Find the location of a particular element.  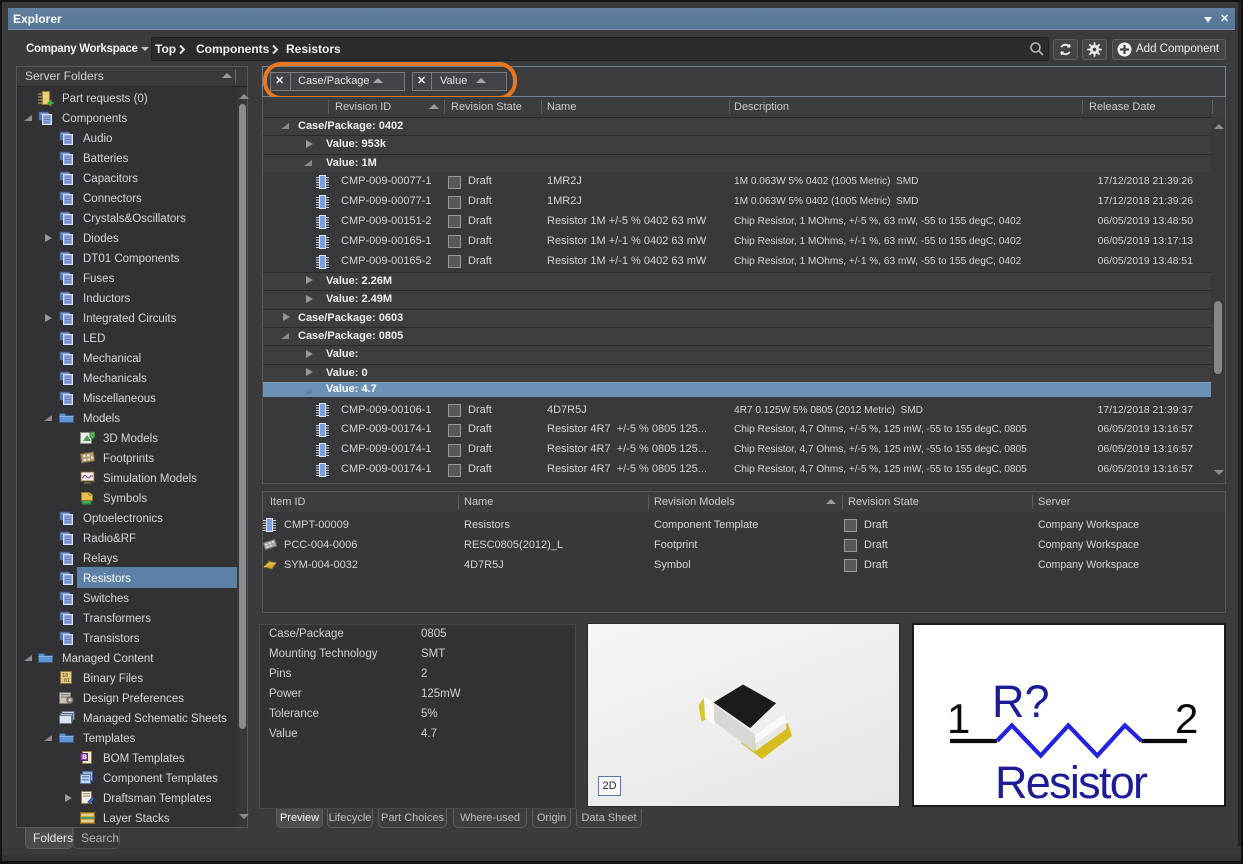

svg-text: 01 is located at coordinates (67, 681).